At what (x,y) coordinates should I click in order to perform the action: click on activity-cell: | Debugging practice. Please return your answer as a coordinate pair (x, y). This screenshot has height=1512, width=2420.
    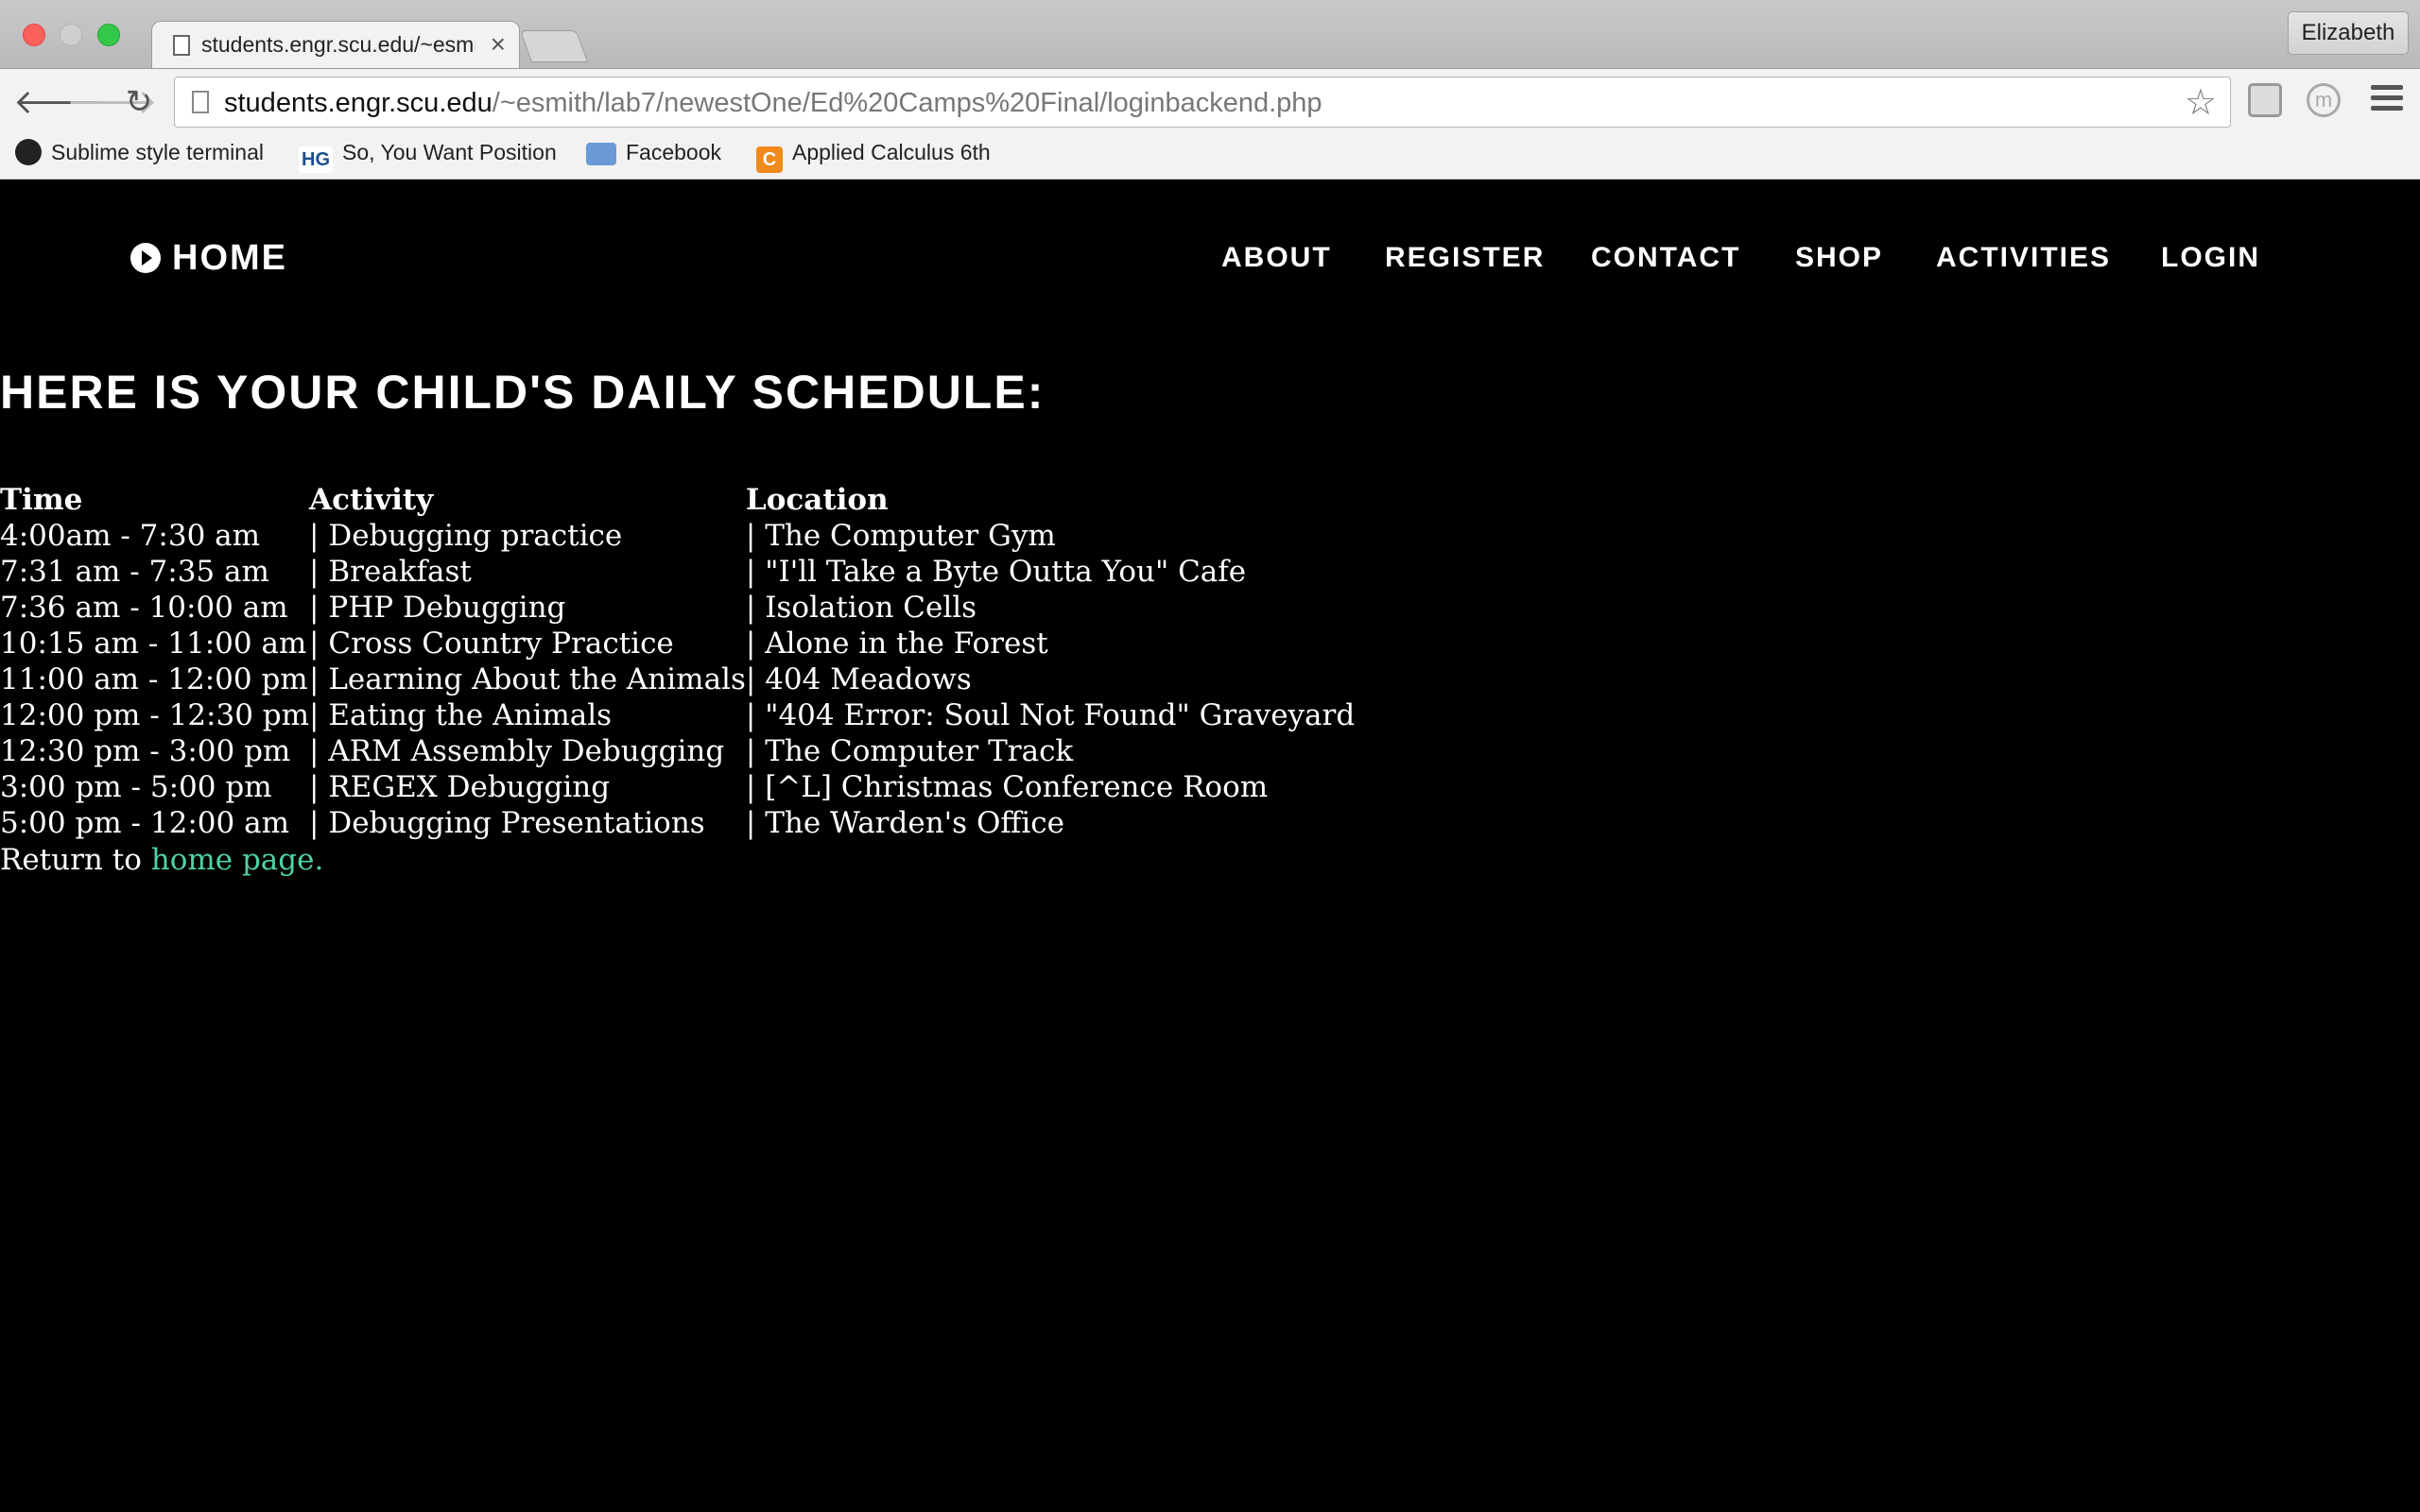
    Looking at the image, I should click on (466, 536).